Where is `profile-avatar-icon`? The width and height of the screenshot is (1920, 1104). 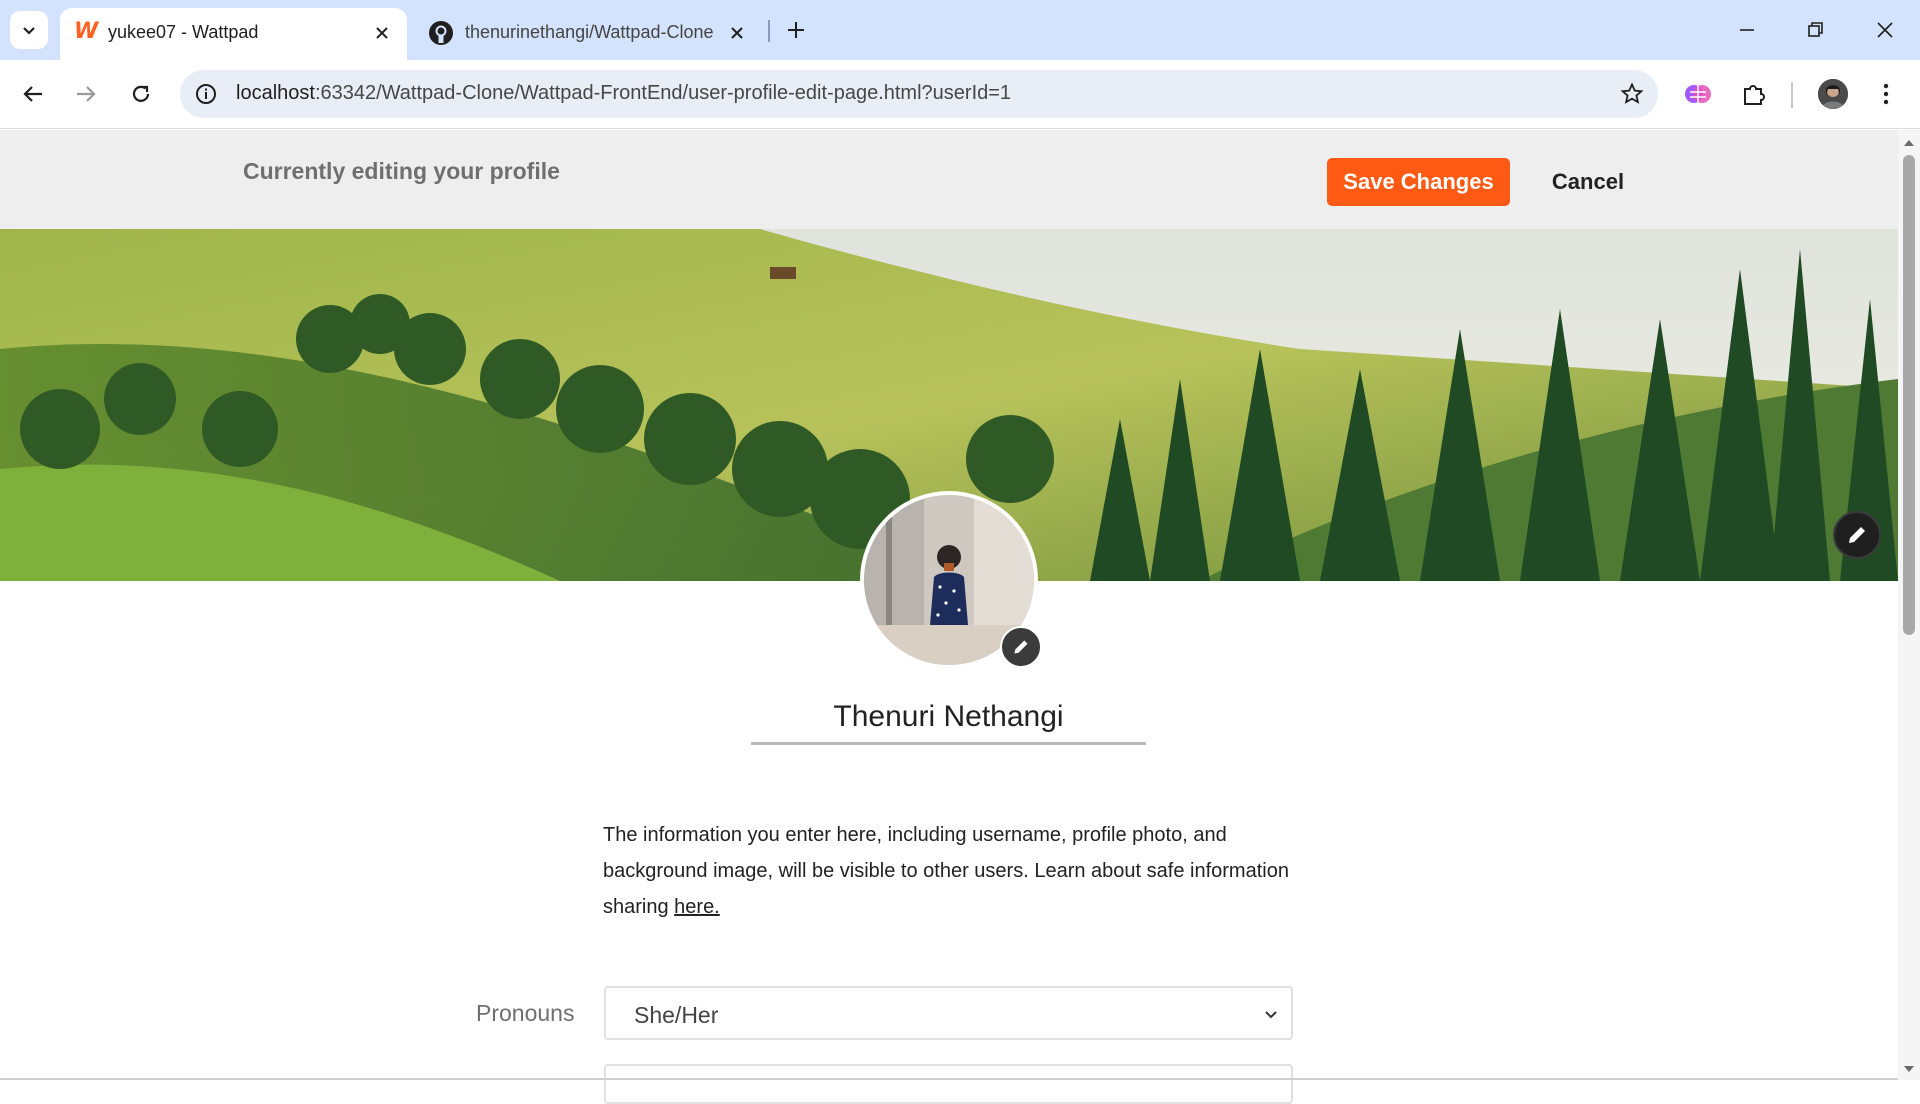 profile-avatar-icon is located at coordinates (1833, 94).